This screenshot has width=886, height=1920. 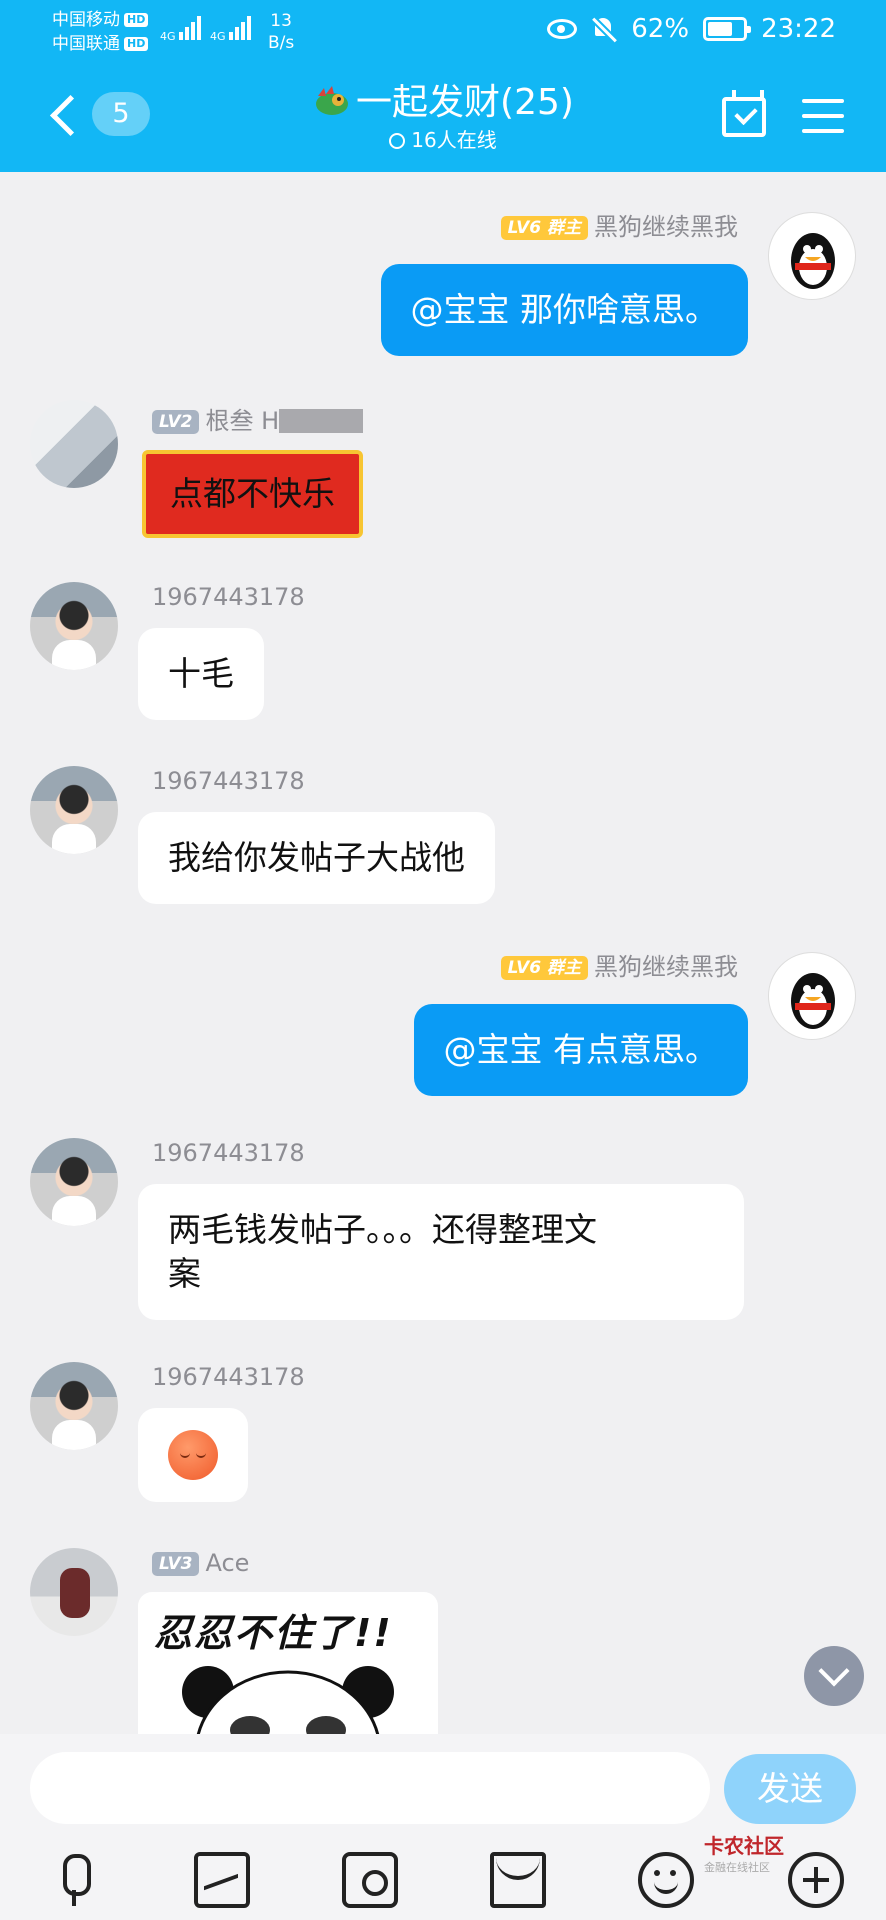 I want to click on camera-icon, so click(x=370, y=1880).